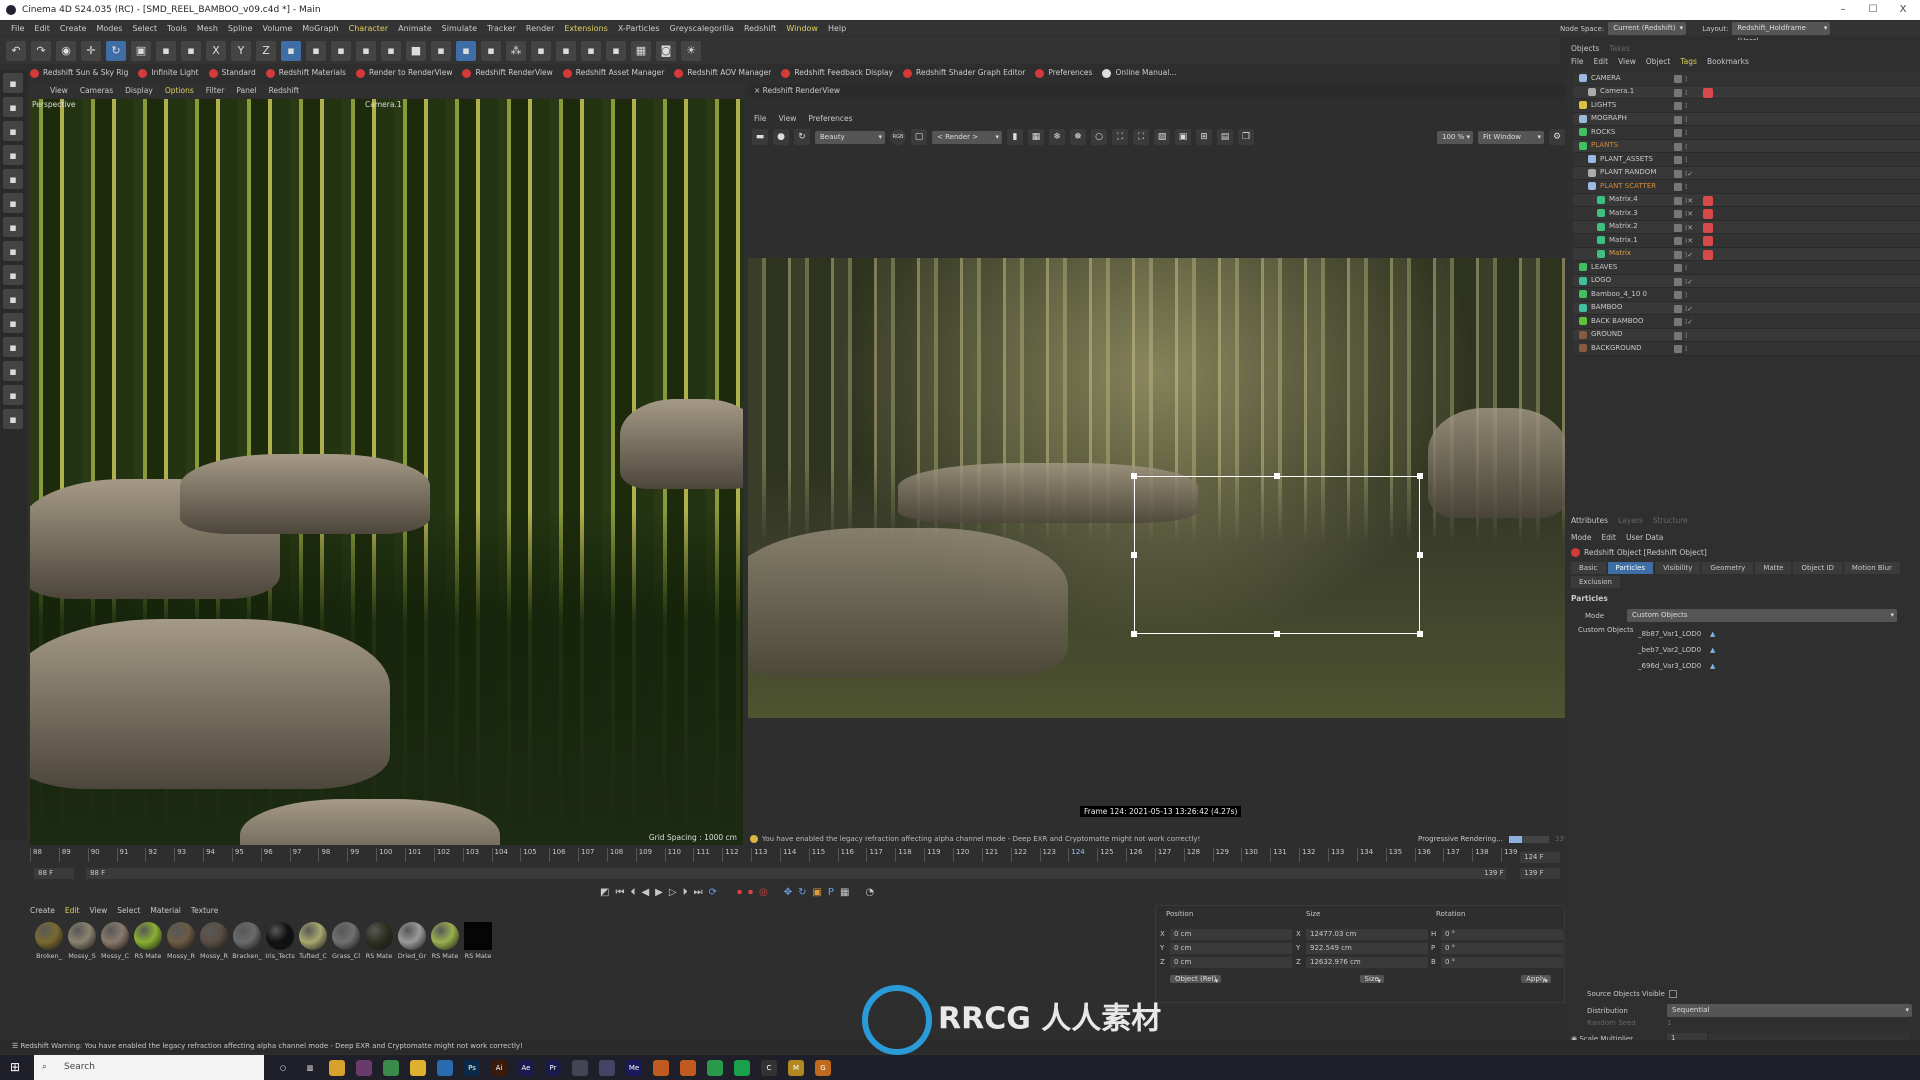 Image resolution: width=1920 pixels, height=1080 pixels. What do you see at coordinates (540, 28) in the screenshot?
I see `menu-render: Render` at bounding box center [540, 28].